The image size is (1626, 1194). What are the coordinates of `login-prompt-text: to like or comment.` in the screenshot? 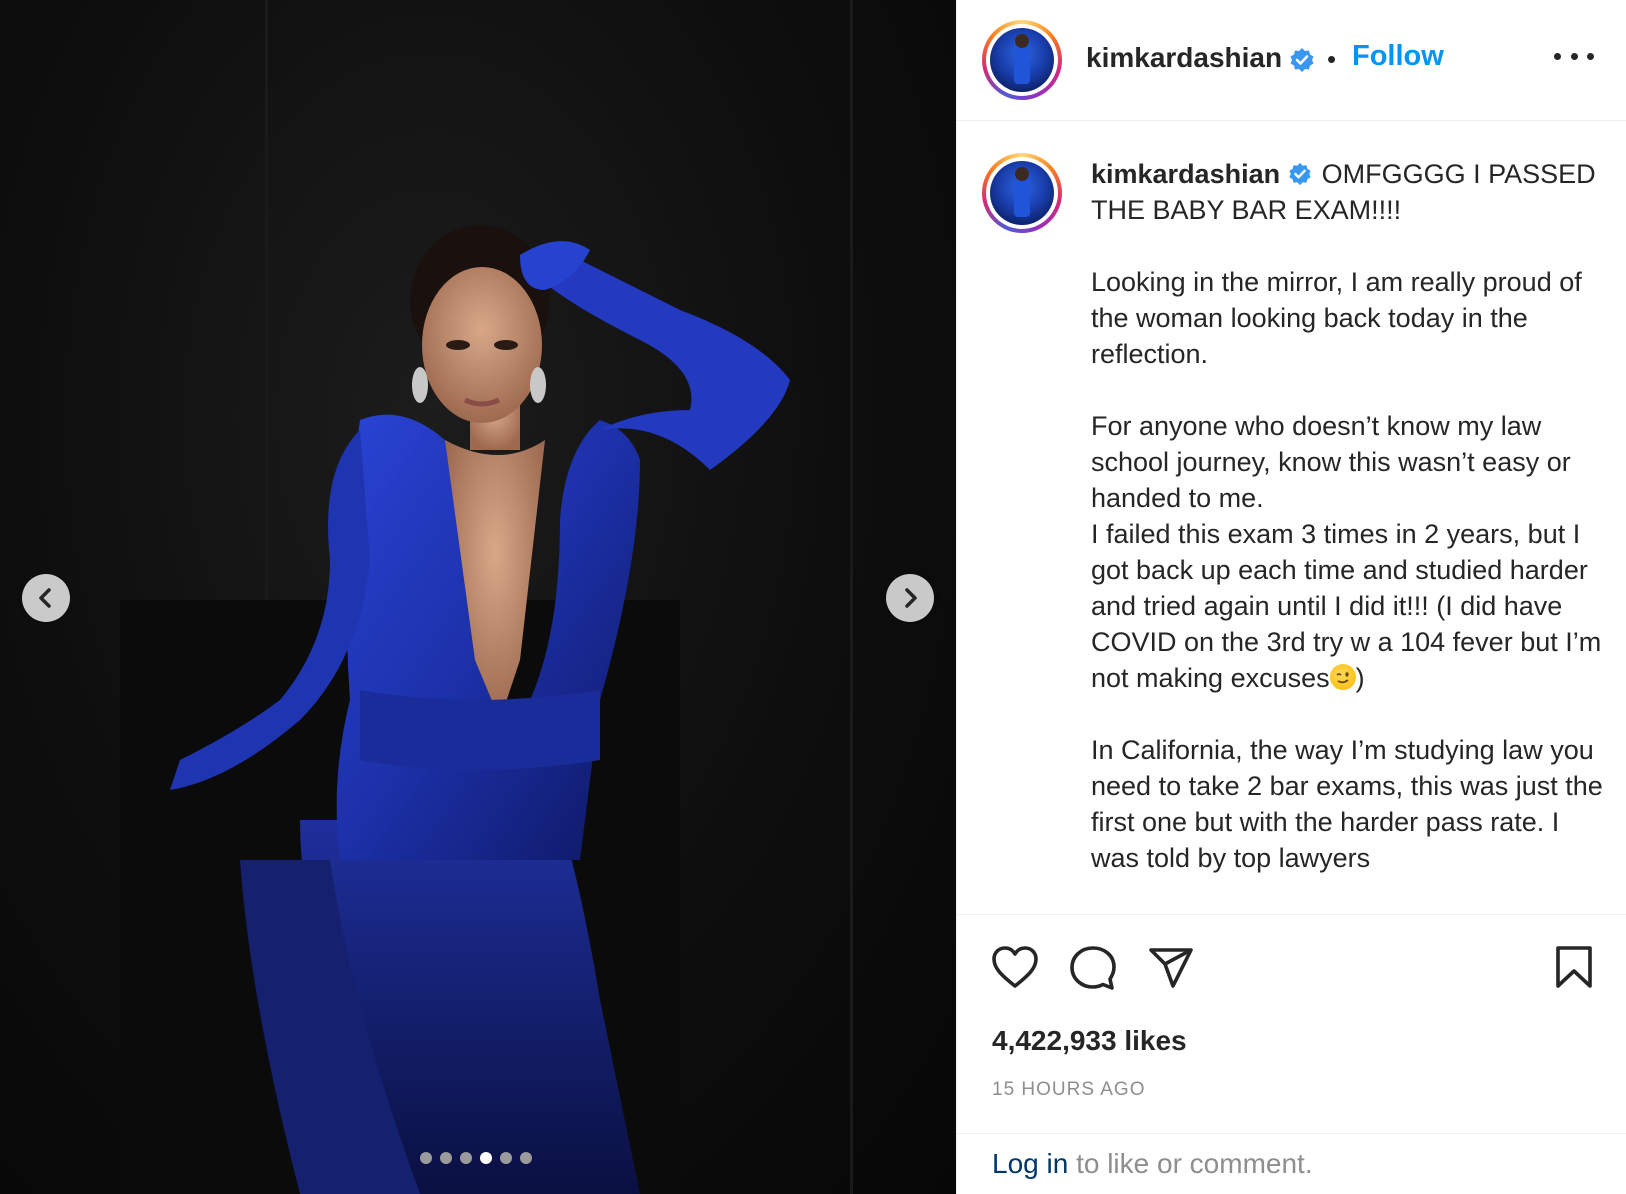 It's located at (1190, 1163).